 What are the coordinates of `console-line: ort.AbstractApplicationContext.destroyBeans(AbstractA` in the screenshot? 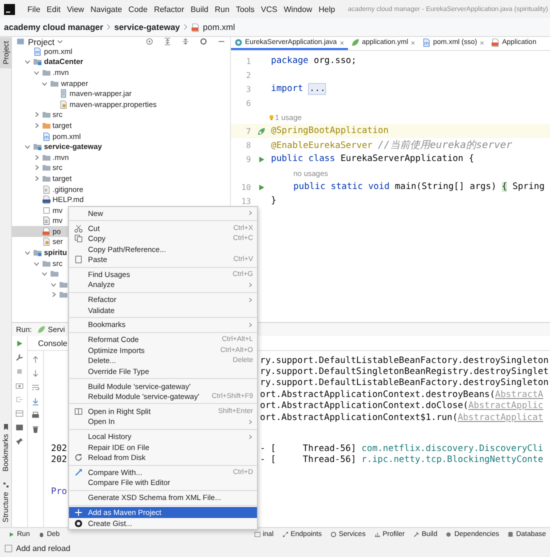 It's located at (402, 395).